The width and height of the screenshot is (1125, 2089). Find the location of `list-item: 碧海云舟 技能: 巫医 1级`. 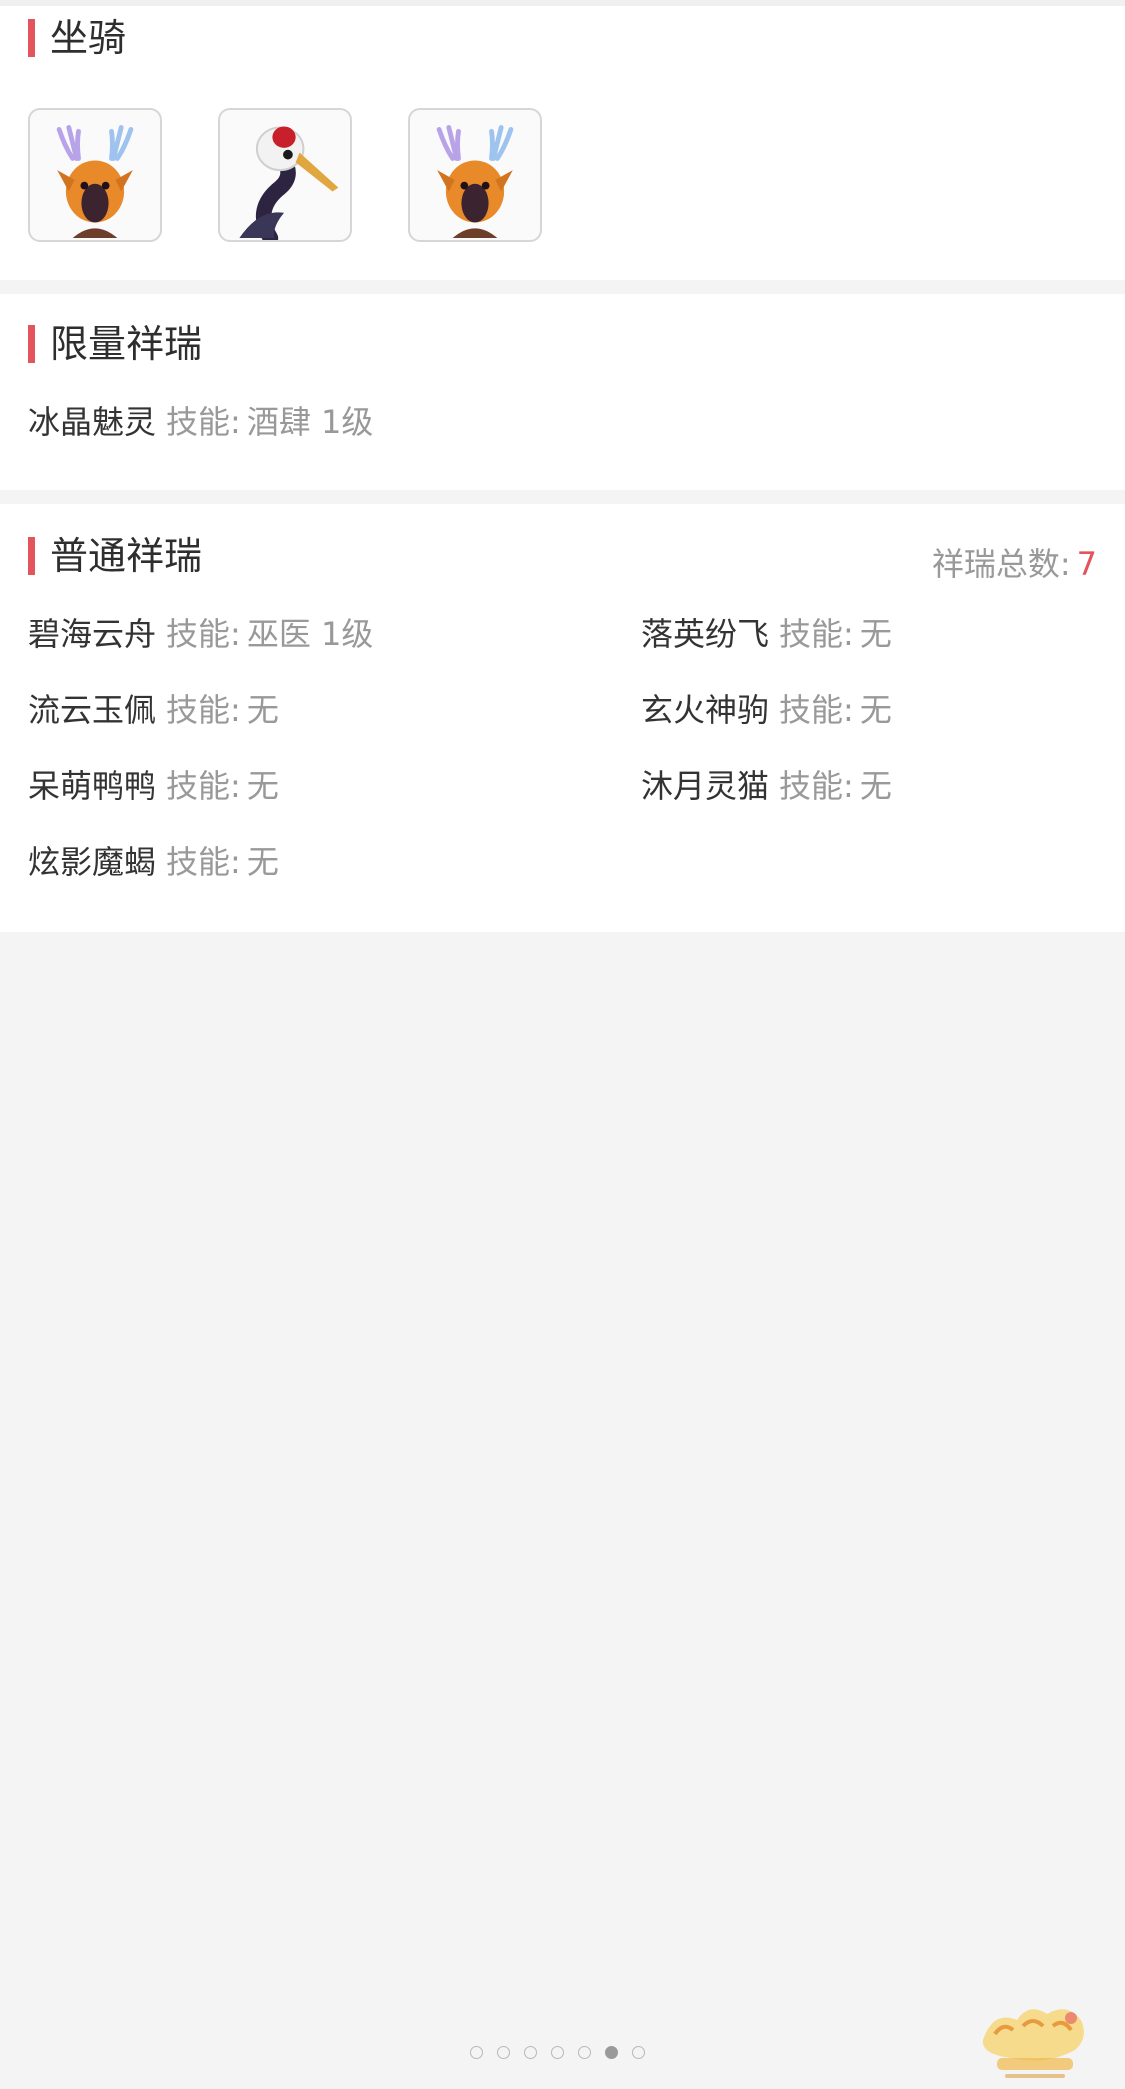

list-item: 碧海云舟 技能: 巫医 1级 is located at coordinates (200, 634).